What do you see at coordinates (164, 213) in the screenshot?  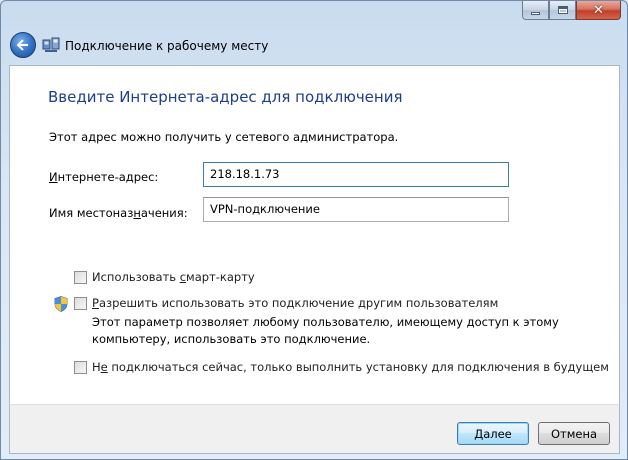 I see `destination-label-post: ачения:` at bounding box center [164, 213].